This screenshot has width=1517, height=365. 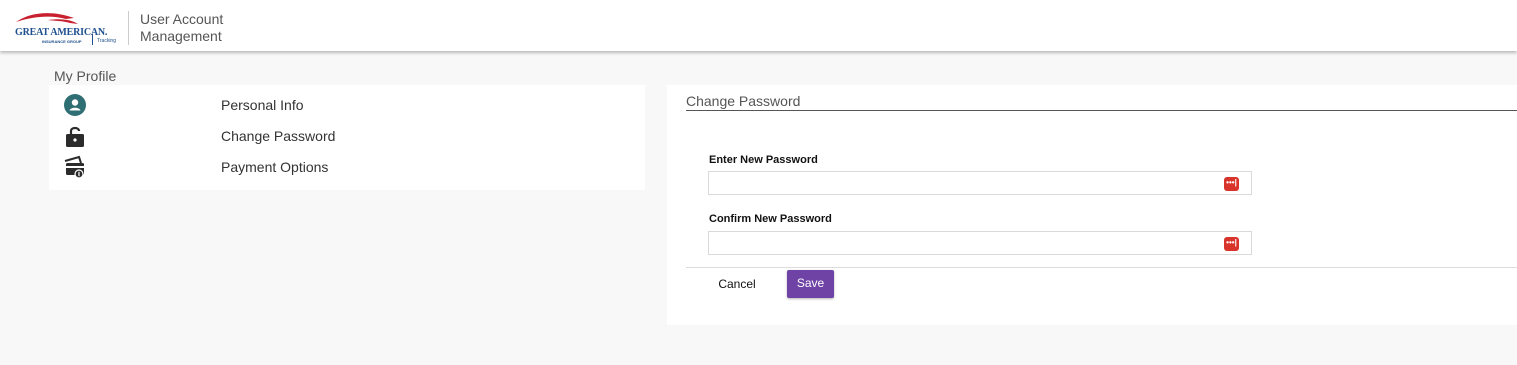 I want to click on cancel-button: Cancel, so click(x=737, y=284).